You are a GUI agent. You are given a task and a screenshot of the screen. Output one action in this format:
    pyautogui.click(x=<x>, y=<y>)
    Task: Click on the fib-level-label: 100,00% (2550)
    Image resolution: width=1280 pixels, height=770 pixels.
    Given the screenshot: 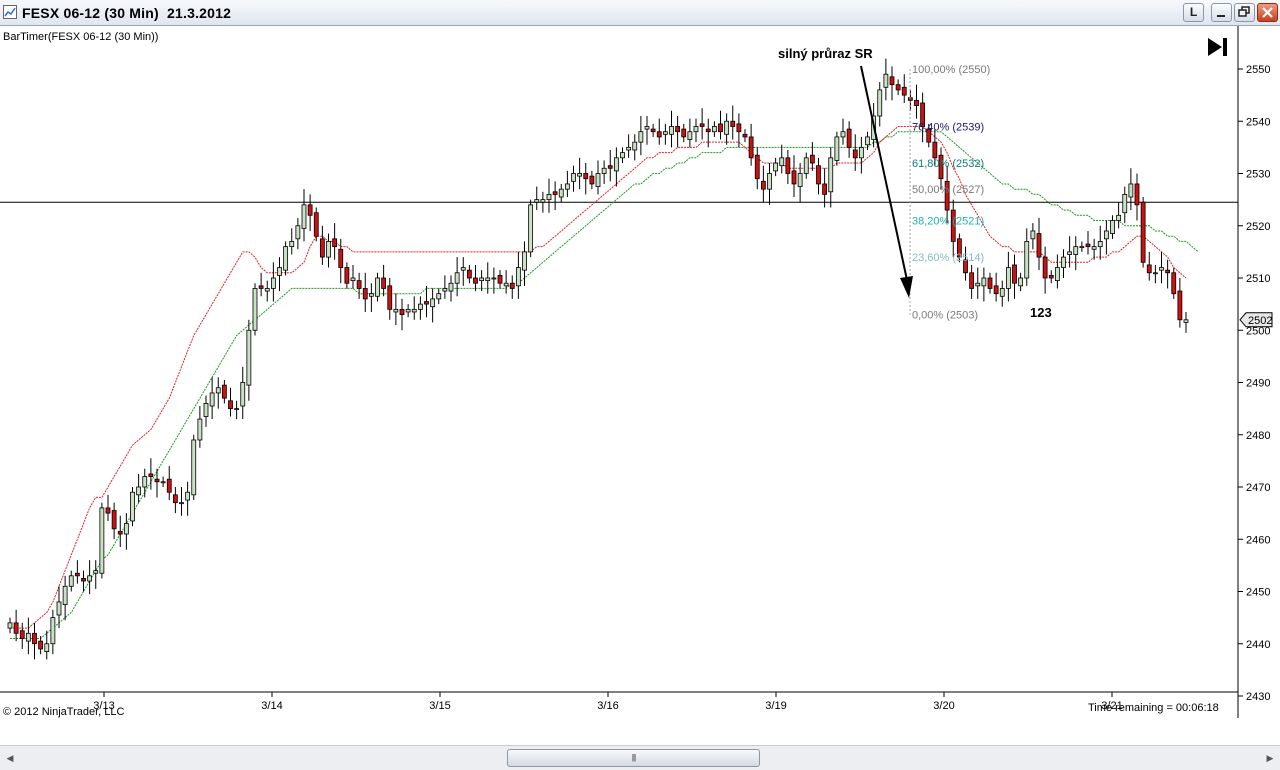 What is the action you would take?
    pyautogui.click(x=951, y=70)
    